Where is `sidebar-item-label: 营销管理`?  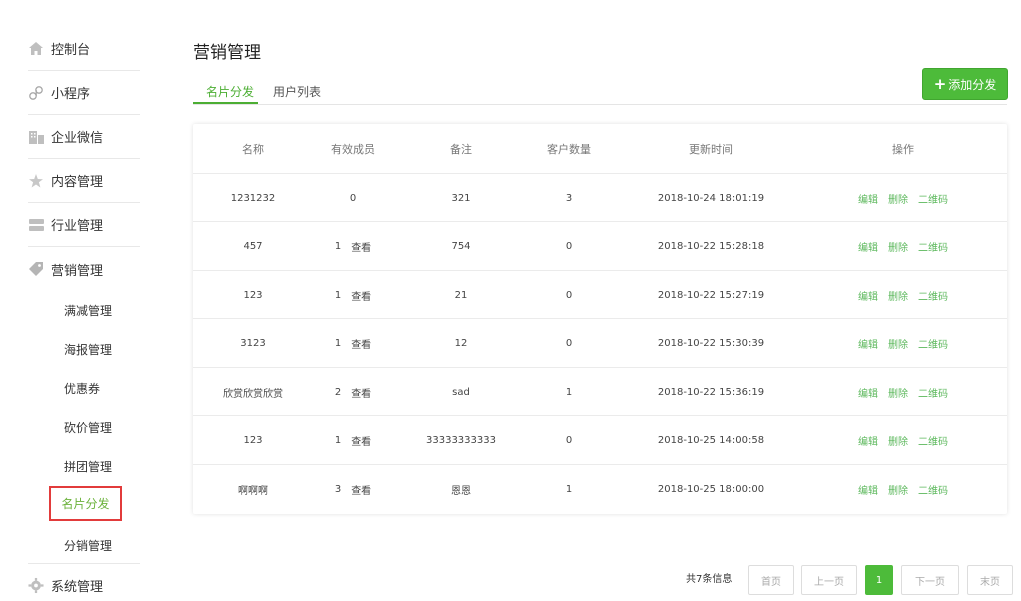
sidebar-item-label: 营销管理 is located at coordinates (77, 271).